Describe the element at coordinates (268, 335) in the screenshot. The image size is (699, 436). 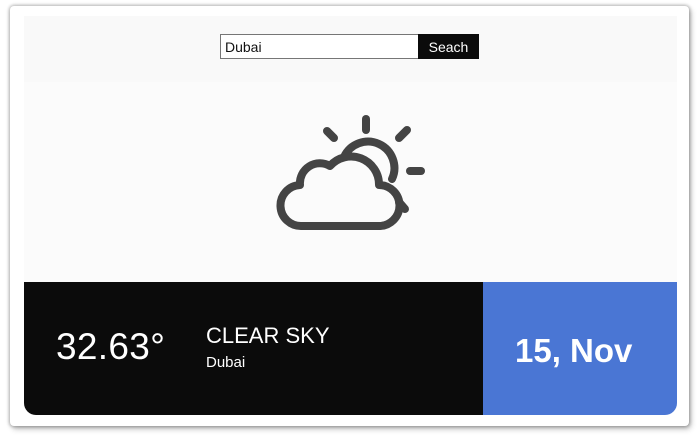
I see `weather-description: CLEAR SKY` at that location.